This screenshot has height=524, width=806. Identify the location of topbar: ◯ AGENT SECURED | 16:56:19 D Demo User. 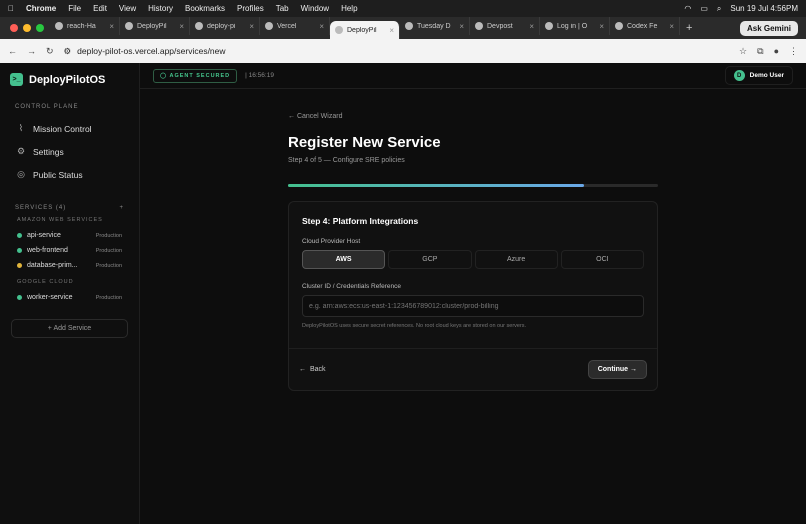
(473, 76).